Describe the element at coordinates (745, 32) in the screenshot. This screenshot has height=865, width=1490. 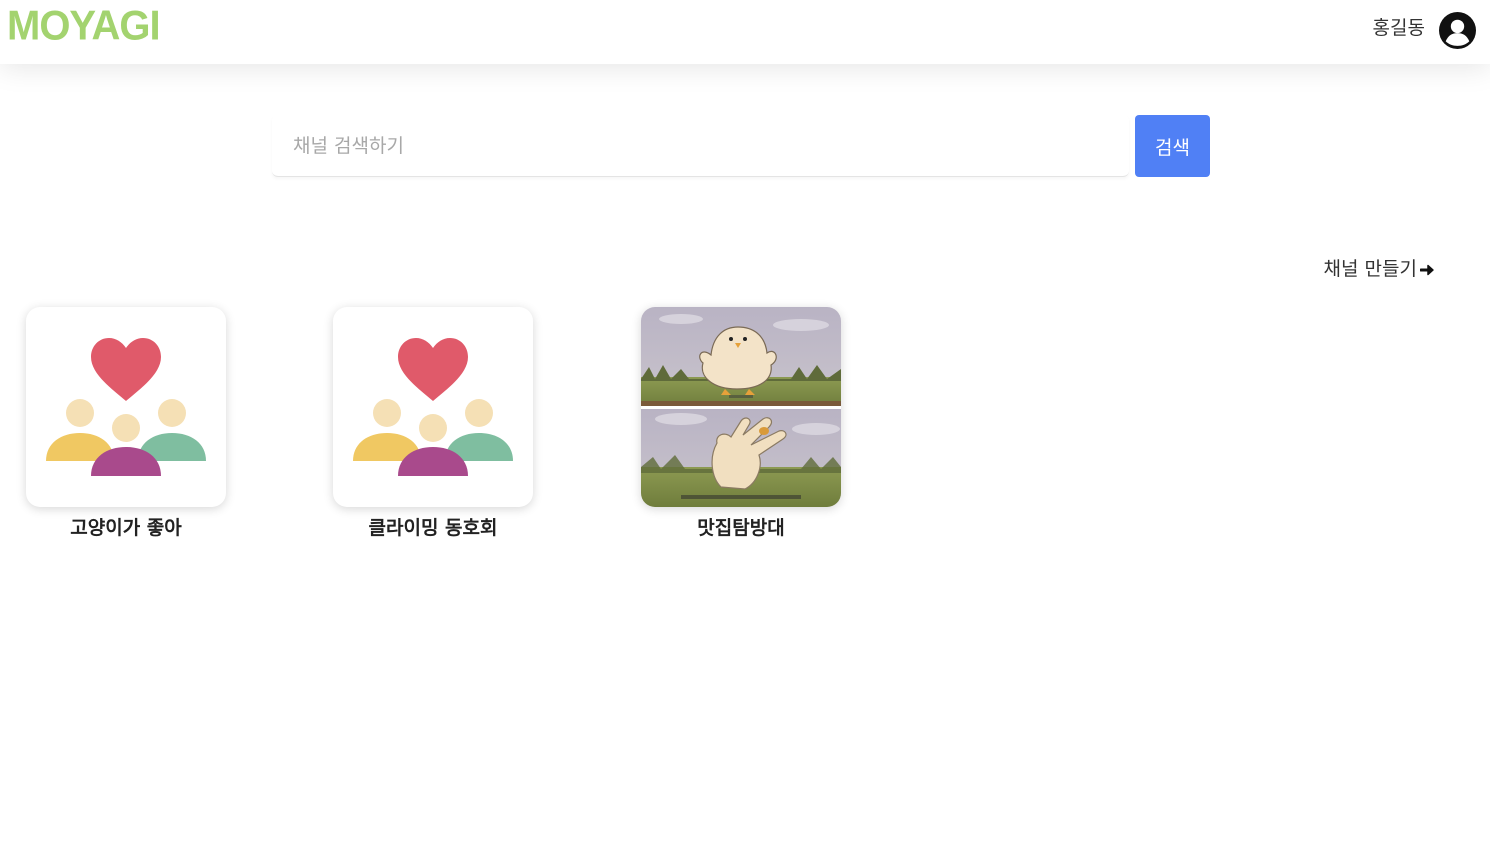
I see `top-navigation-bar: MOYAGI 홍길동` at that location.